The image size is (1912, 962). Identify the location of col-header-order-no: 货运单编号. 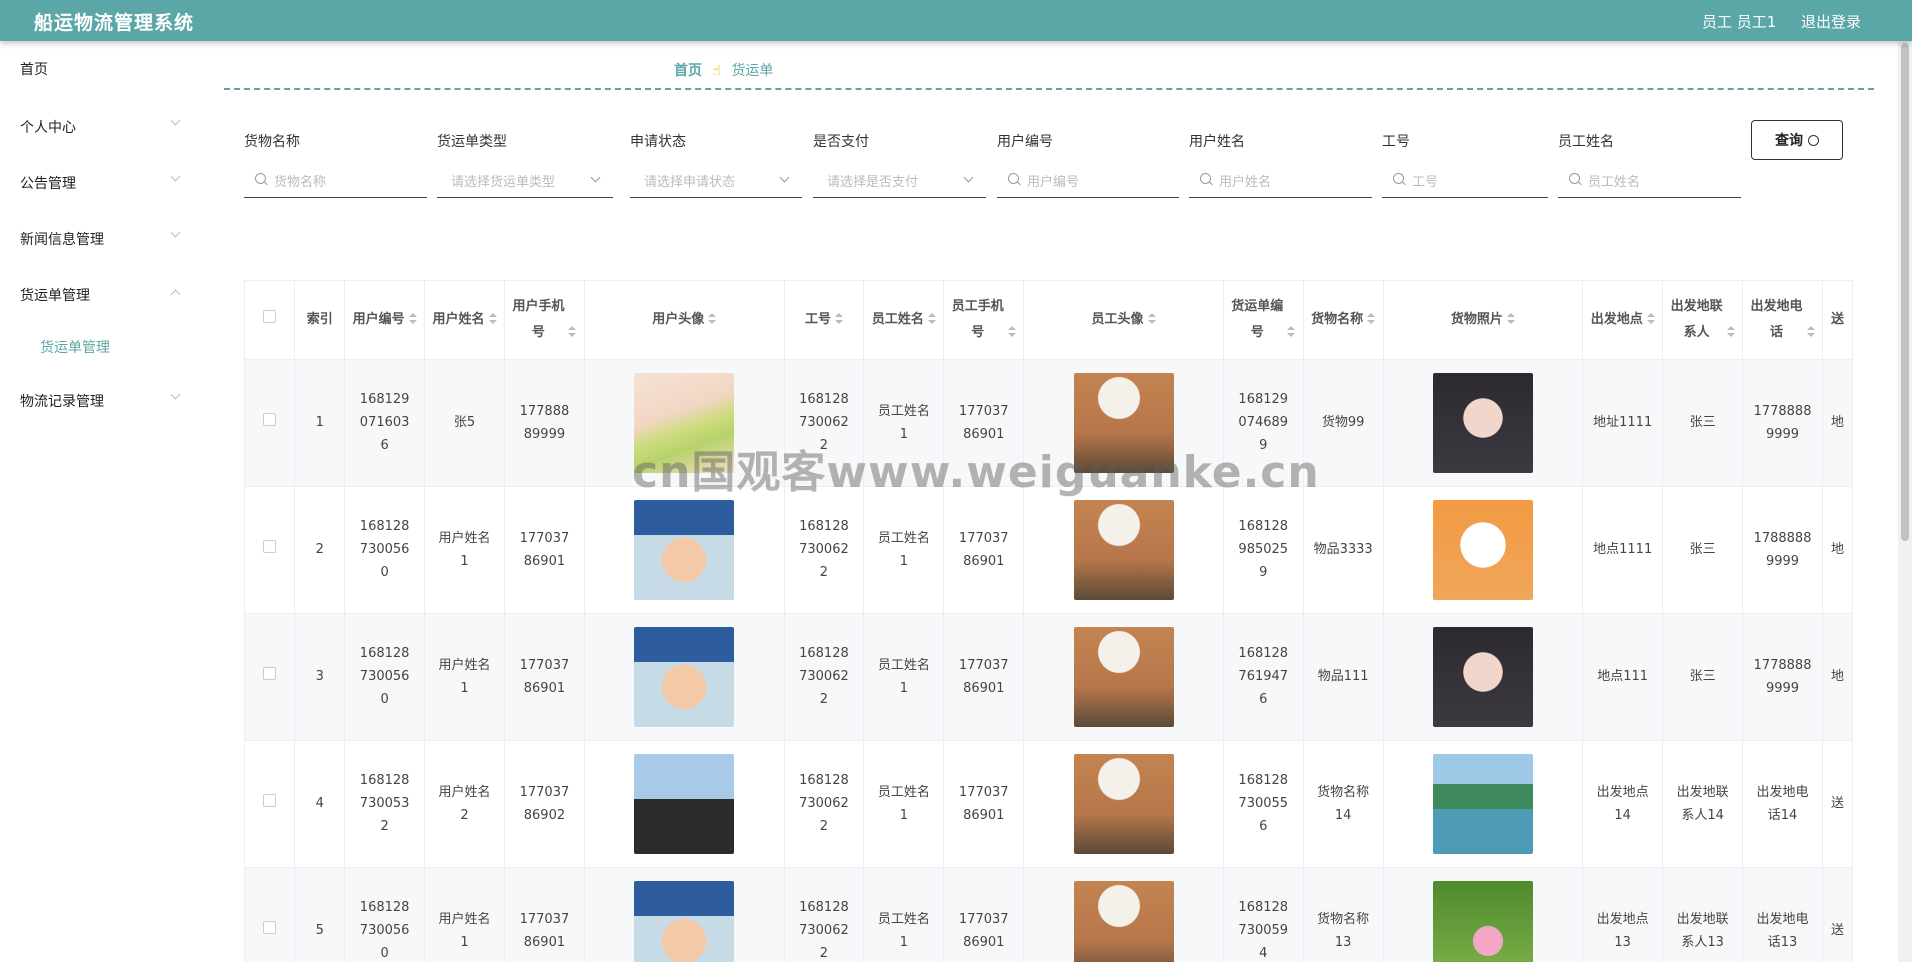
(1263, 320).